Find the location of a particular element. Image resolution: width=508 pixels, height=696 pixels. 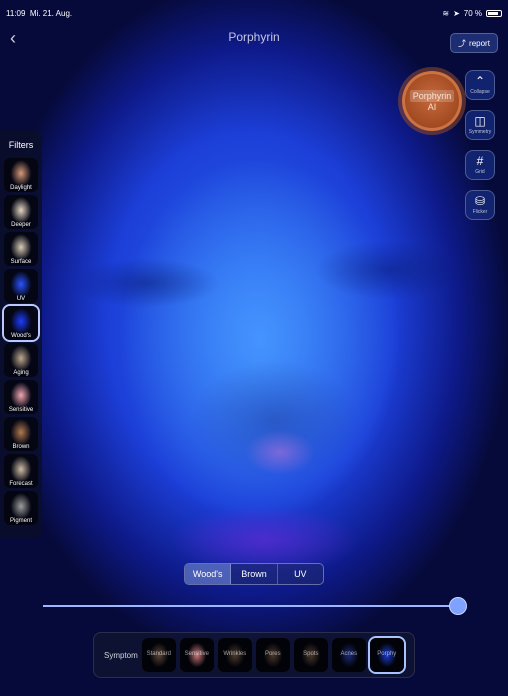

battery-icon is located at coordinates (494, 13).